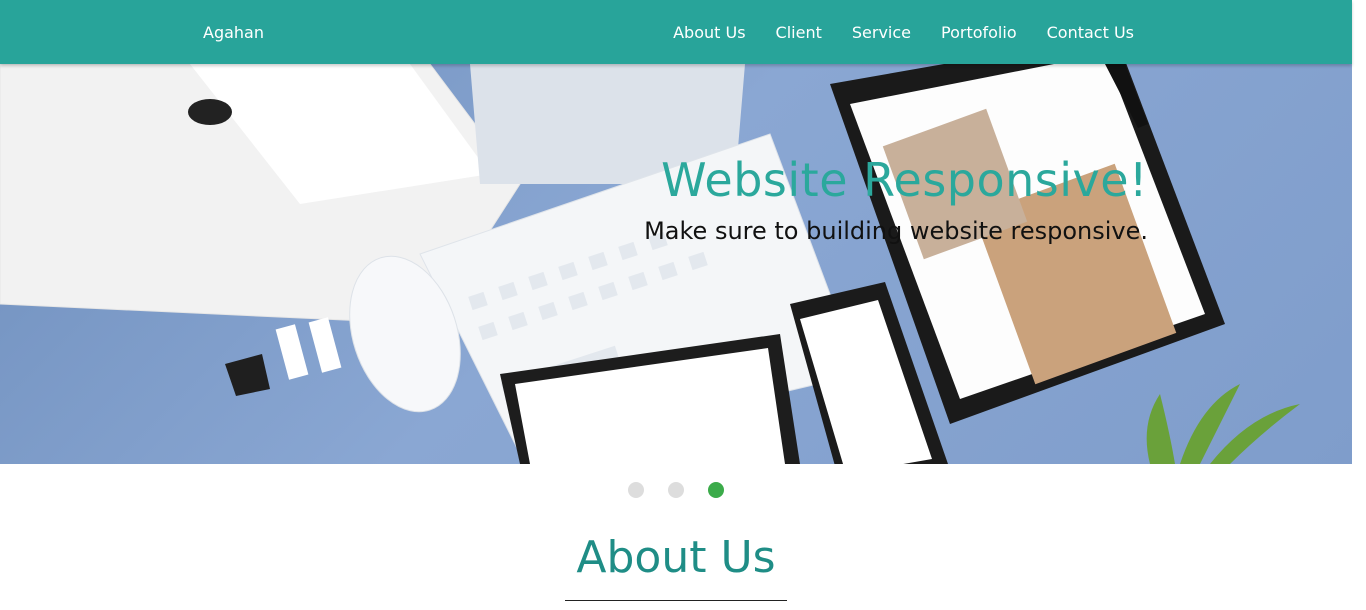 This screenshot has width=1366, height=610. What do you see at coordinates (881, 32) in the screenshot?
I see `nav-link-service: Service` at bounding box center [881, 32].